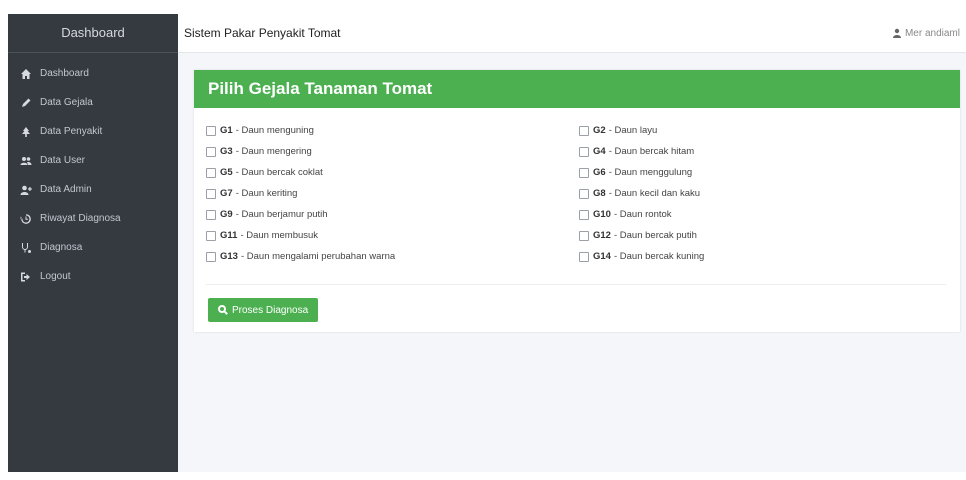  What do you see at coordinates (229, 256) in the screenshot?
I see `symptom-code: G13` at bounding box center [229, 256].